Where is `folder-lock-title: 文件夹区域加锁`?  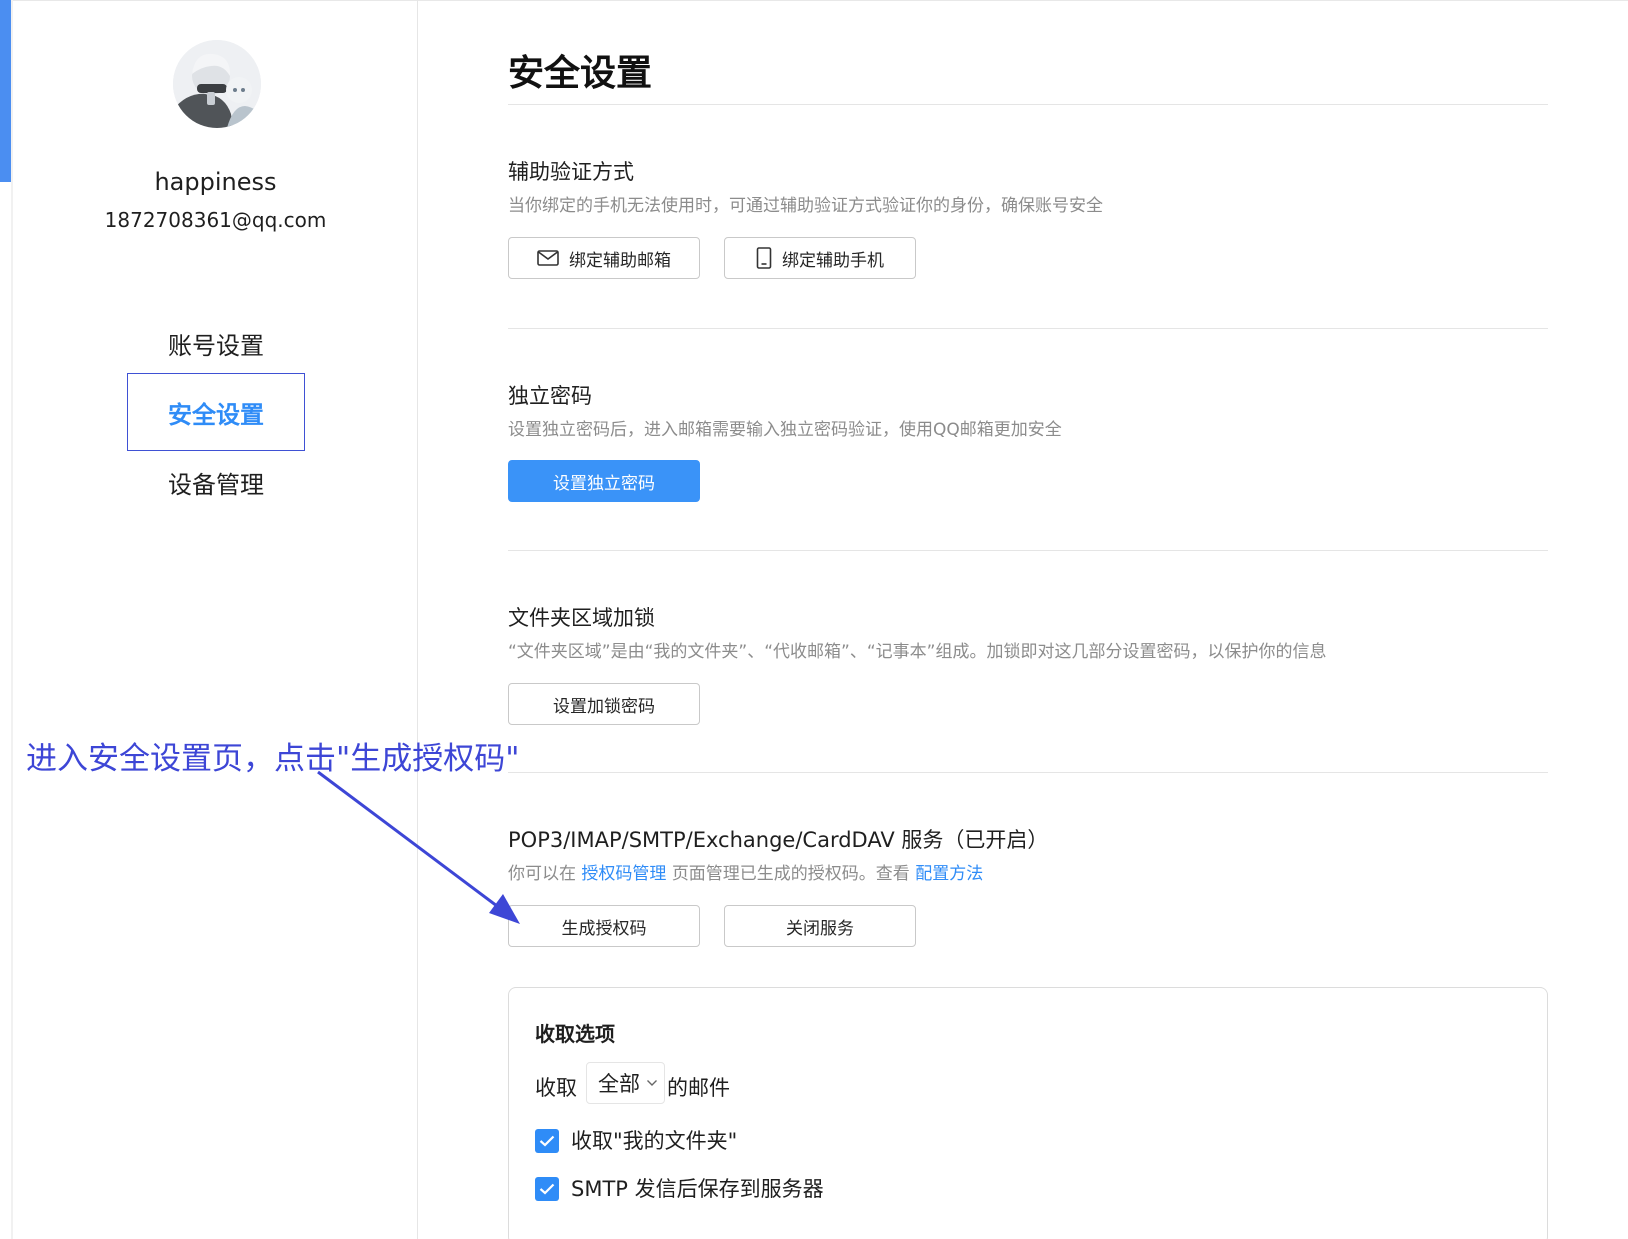
folder-lock-title: 文件夹区域加锁 is located at coordinates (581, 618).